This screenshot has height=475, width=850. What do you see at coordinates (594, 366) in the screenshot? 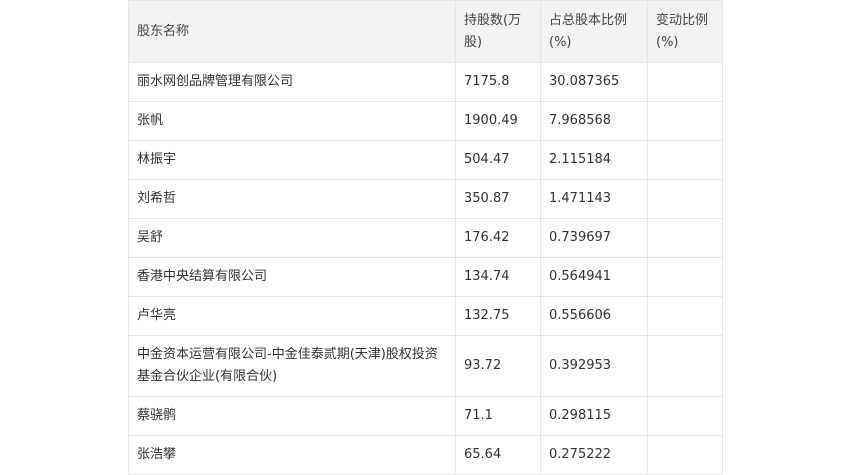
I see `cell-share-ratio: 0.392953` at bounding box center [594, 366].